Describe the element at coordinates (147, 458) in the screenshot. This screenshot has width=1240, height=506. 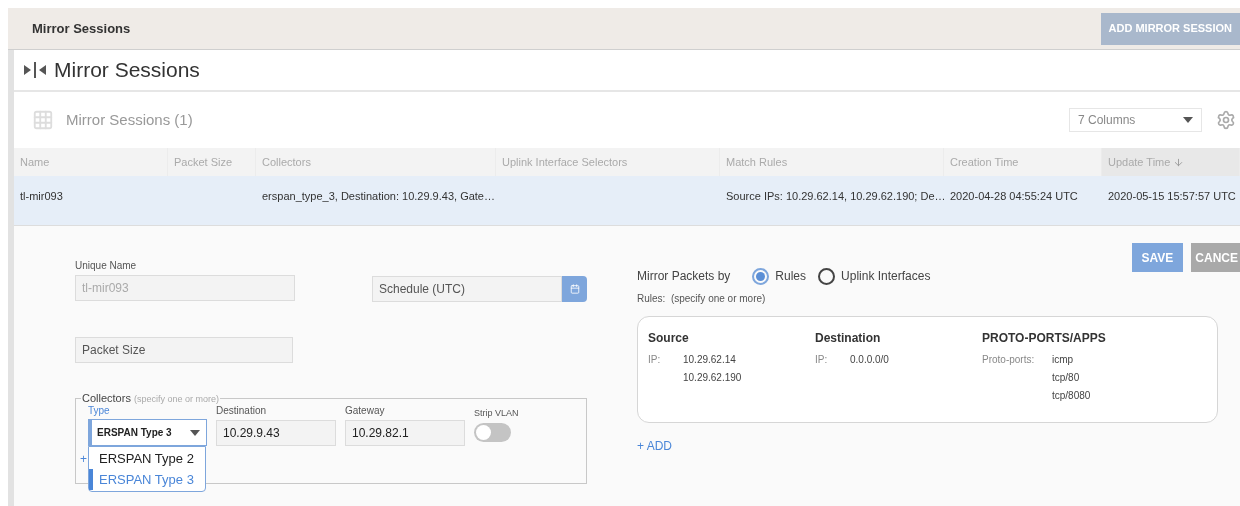
I see `dropdown-option: ERSPAN Type 2` at that location.